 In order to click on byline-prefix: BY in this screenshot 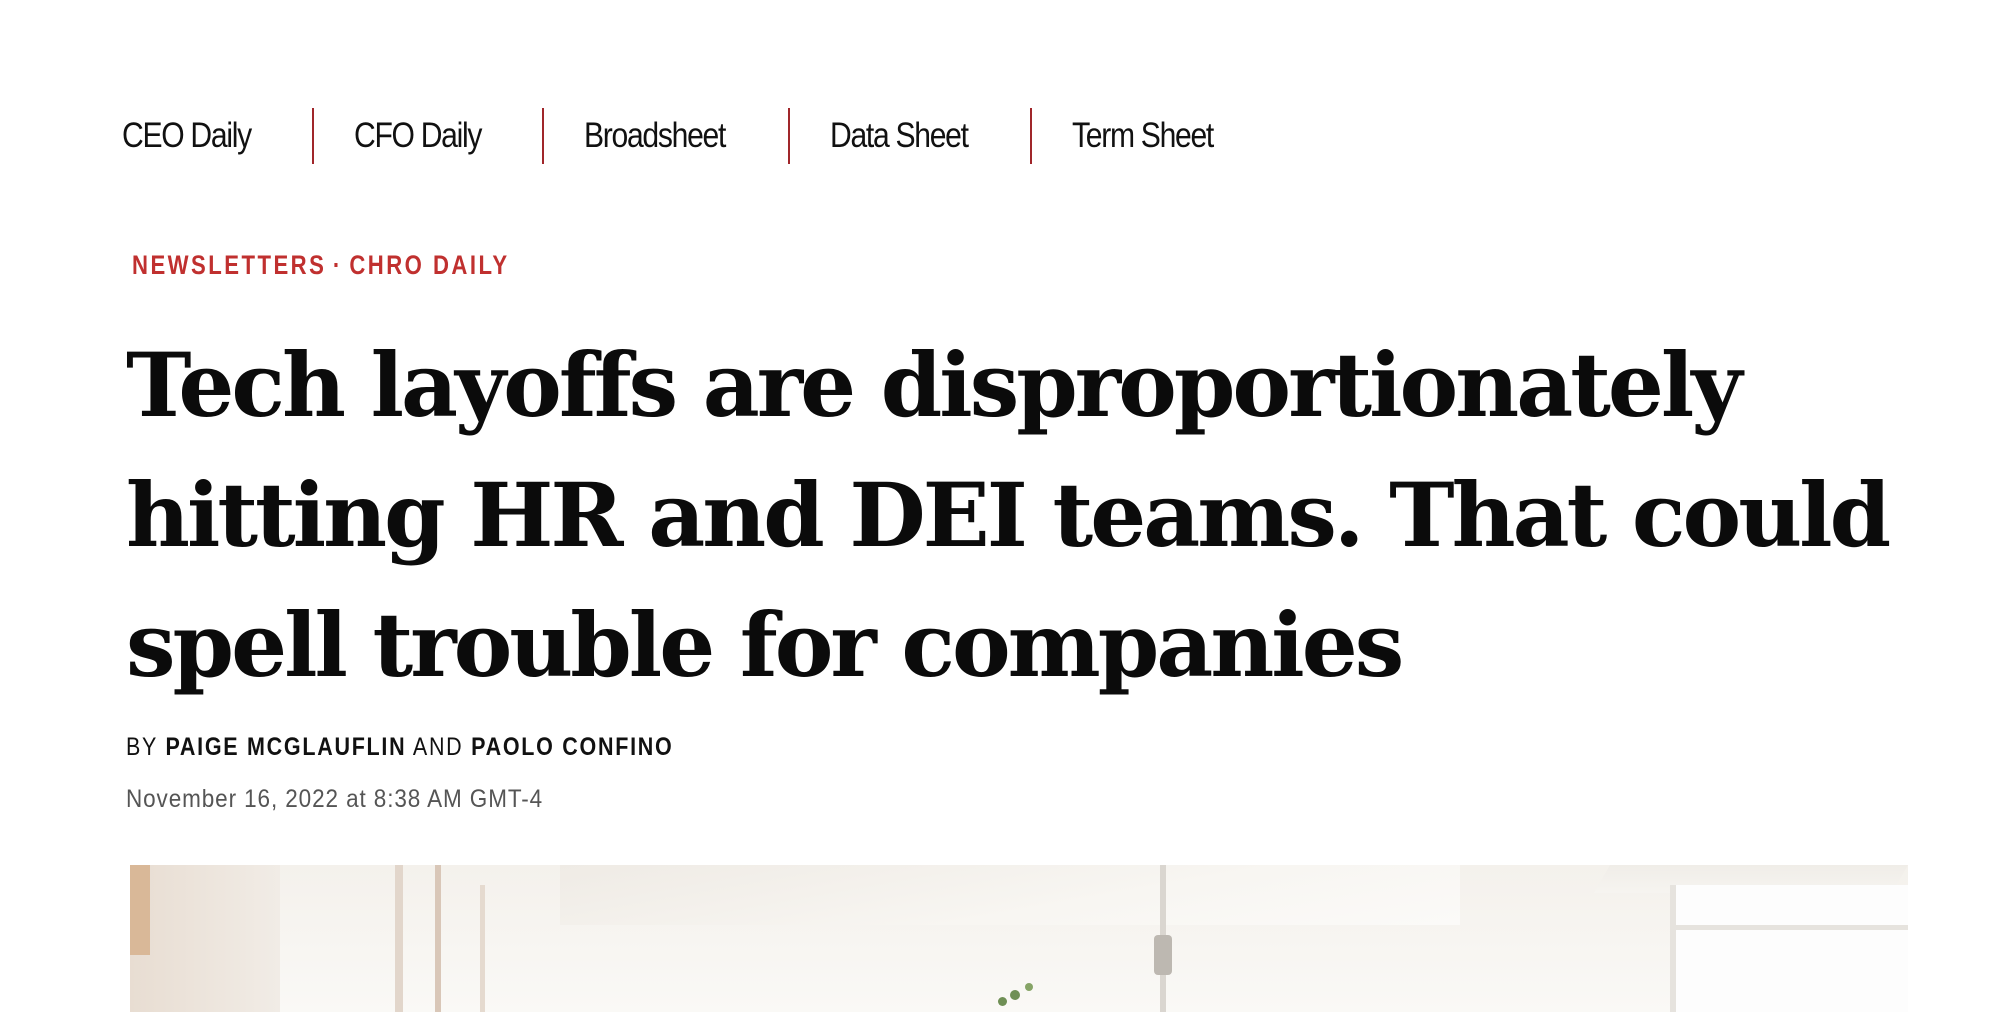, I will do `click(142, 747)`.